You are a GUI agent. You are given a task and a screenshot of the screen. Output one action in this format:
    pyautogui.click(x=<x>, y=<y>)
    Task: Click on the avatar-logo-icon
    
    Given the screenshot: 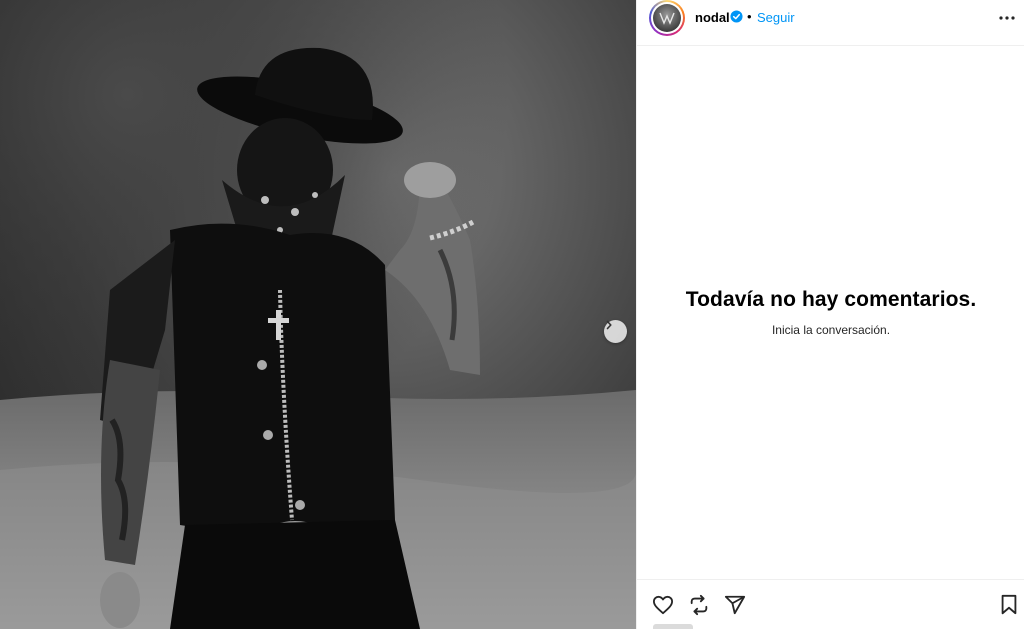 What is the action you would take?
    pyautogui.click(x=667, y=18)
    